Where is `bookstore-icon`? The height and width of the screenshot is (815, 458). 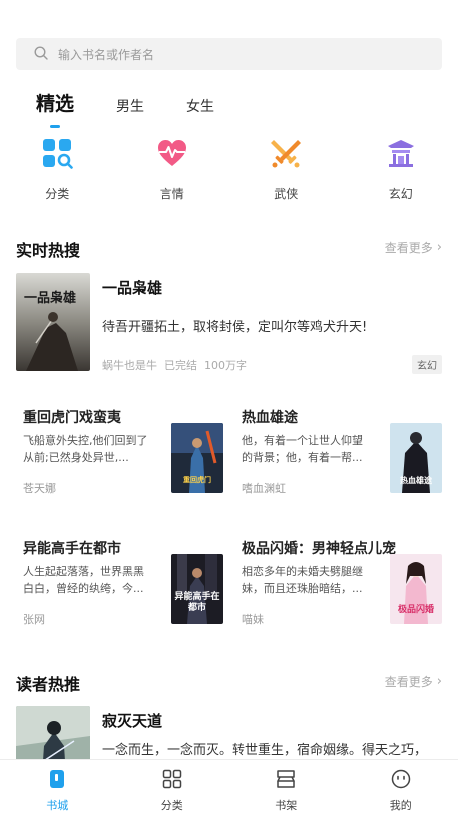
bookstore-icon is located at coordinates (57, 781).